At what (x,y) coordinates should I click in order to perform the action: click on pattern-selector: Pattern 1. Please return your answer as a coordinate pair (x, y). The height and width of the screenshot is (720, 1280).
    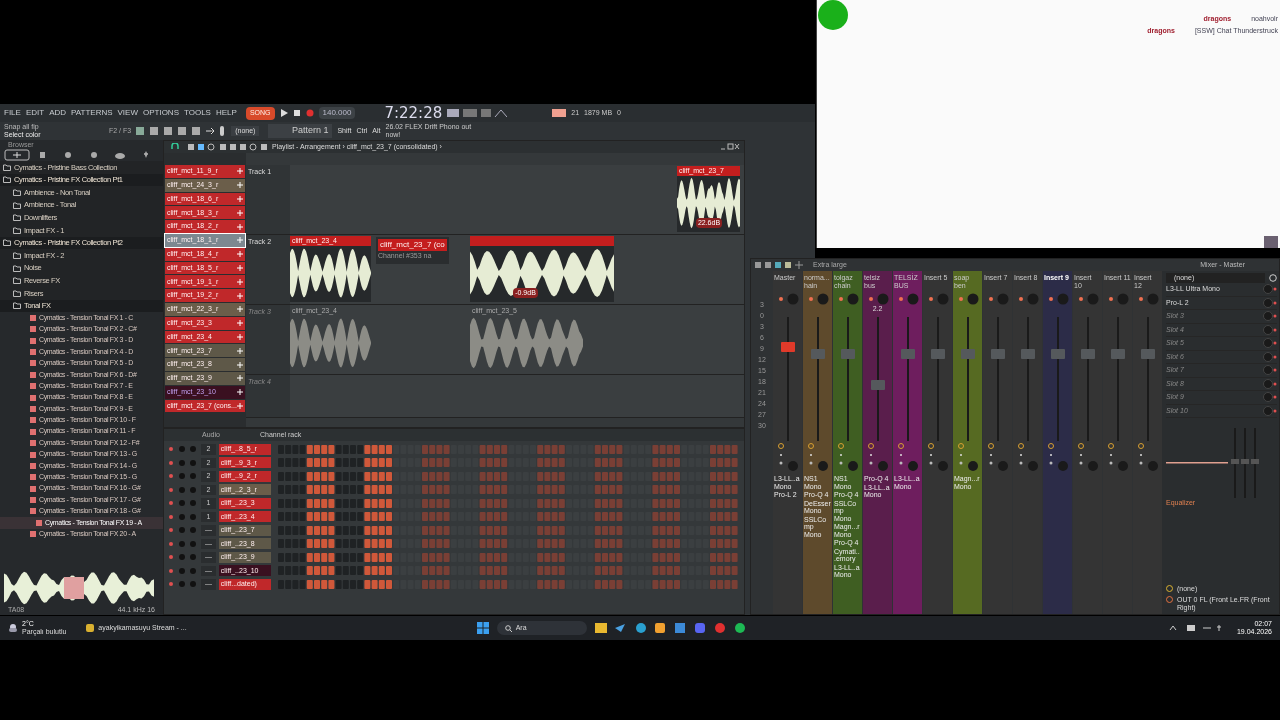
    Looking at the image, I should click on (300, 131).